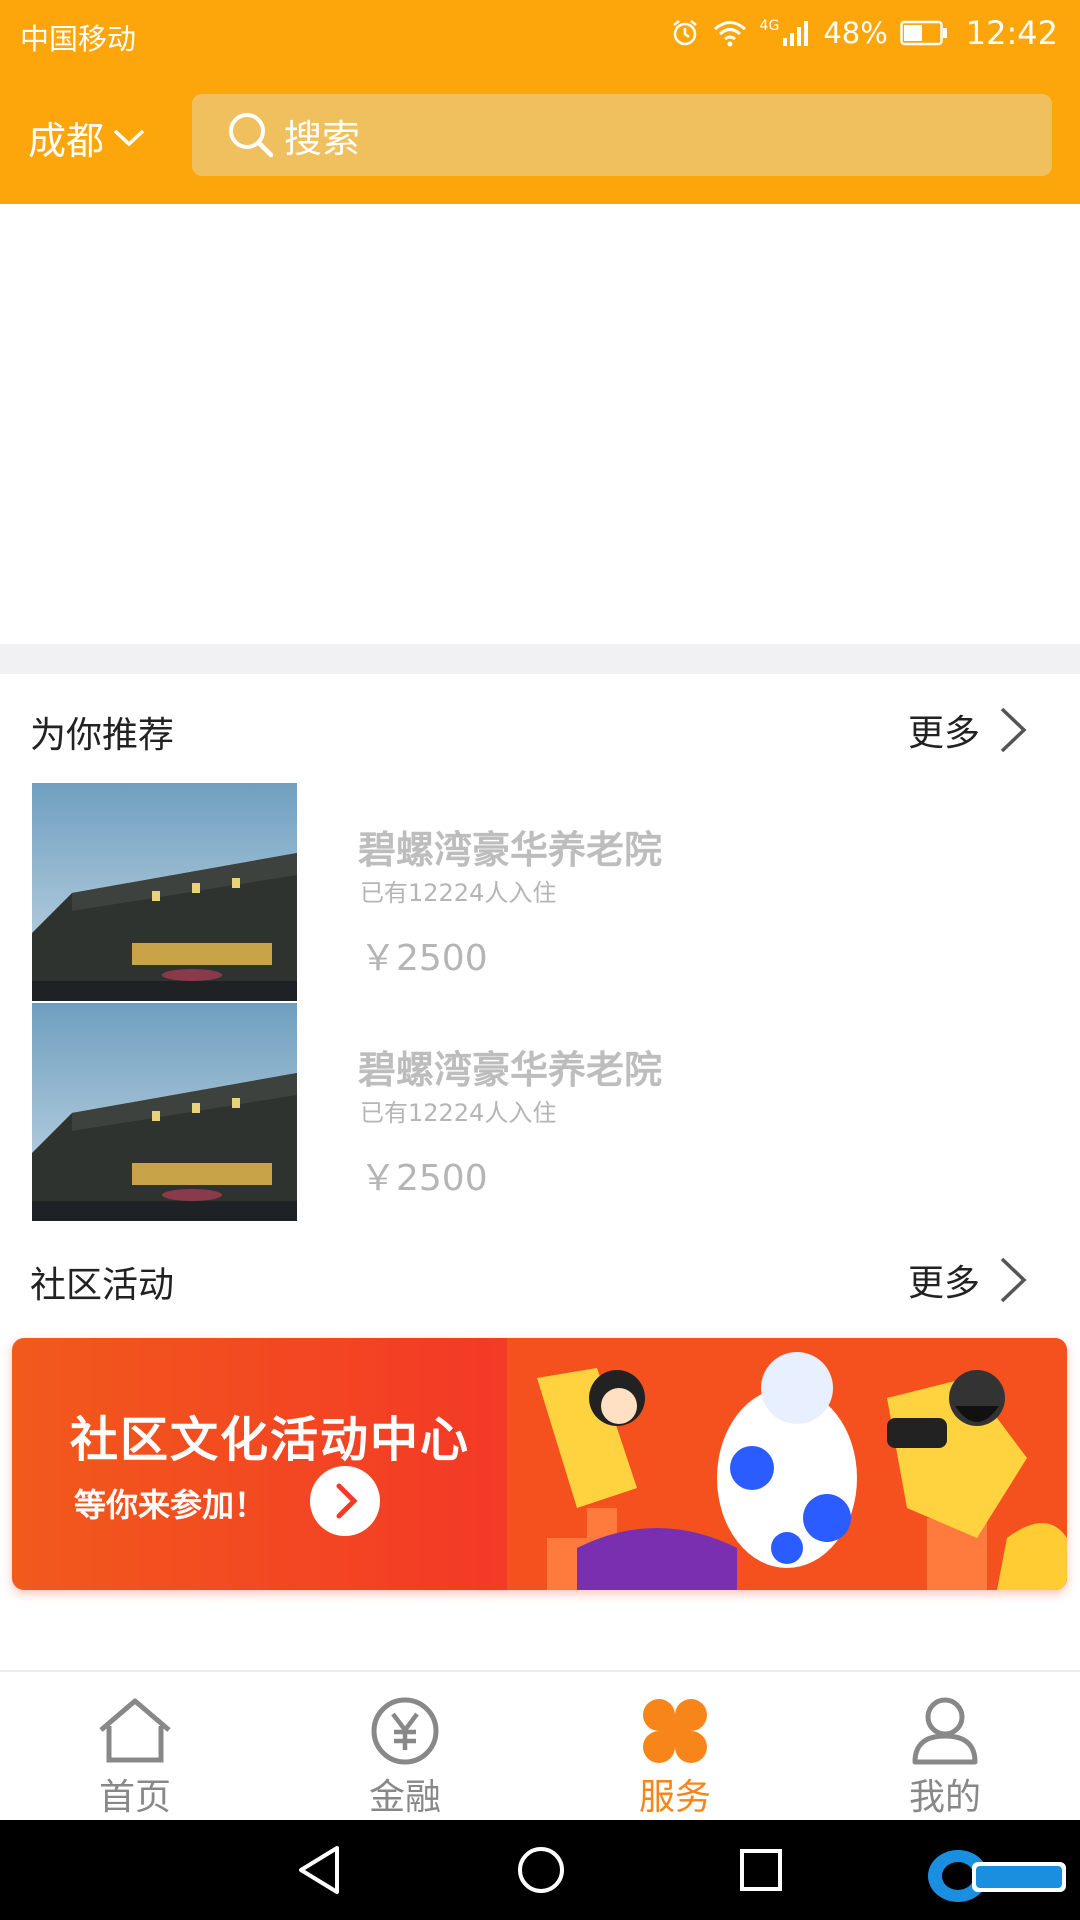 This screenshot has width=1080, height=1920. What do you see at coordinates (622, 135) in the screenshot?
I see `search-input: 搜索` at bounding box center [622, 135].